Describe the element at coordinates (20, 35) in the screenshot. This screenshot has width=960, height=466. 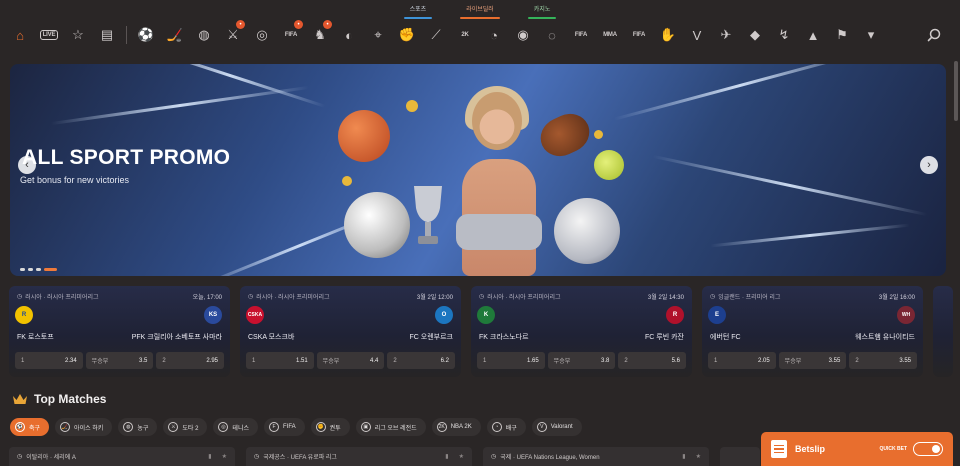
I see `home-icon: ⌂` at that location.